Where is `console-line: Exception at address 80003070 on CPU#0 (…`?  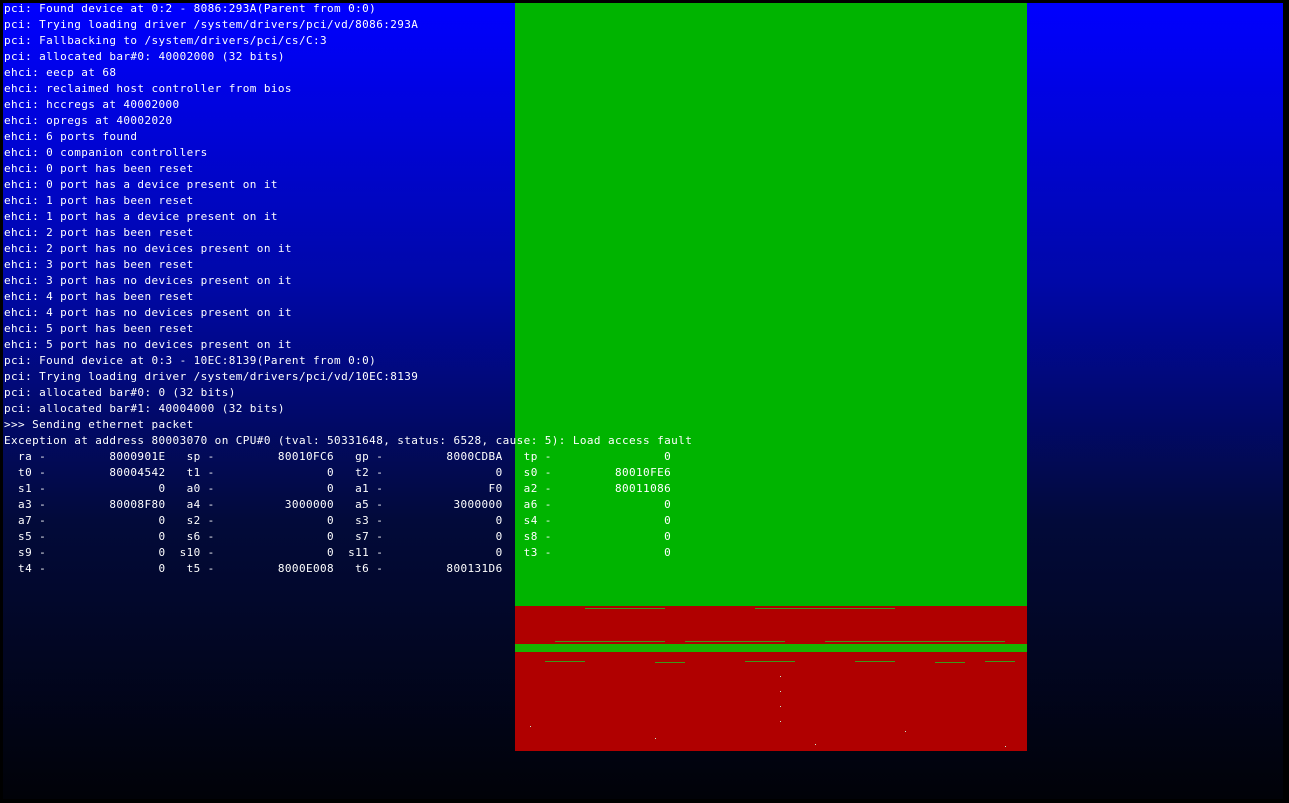 console-line: Exception at address 80003070 on CPU#0 (… is located at coordinates (348, 440).